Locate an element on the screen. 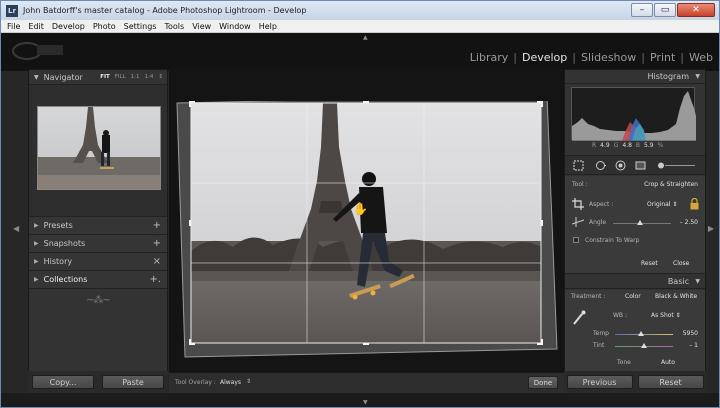 The image size is (720, 408). zoom-fill: FILL is located at coordinates (120, 77).